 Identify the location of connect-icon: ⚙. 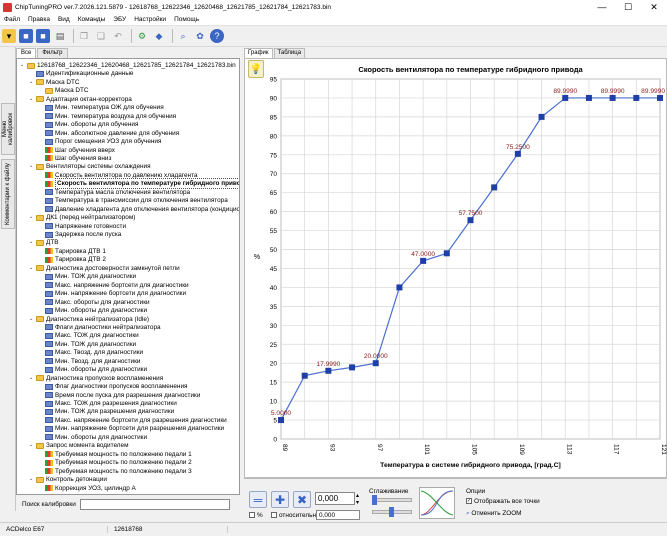
(142, 36).